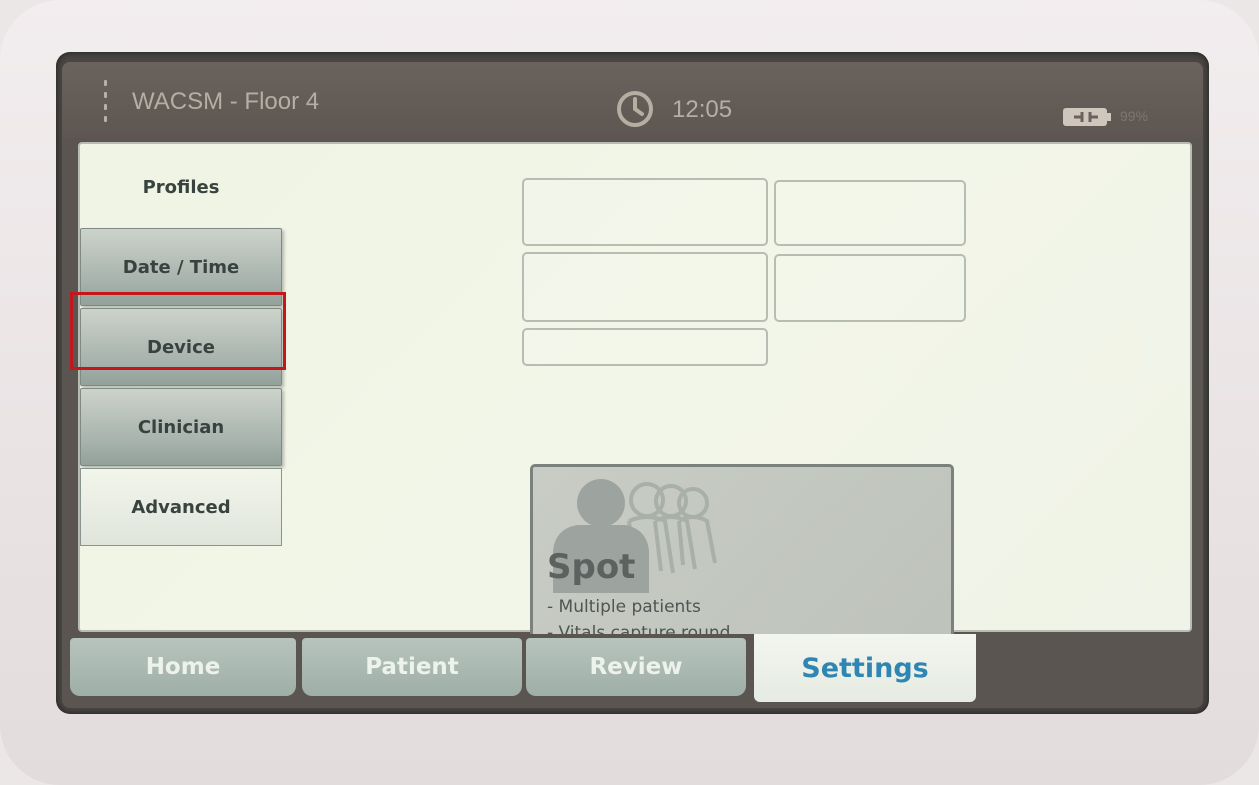 This screenshot has height=785, width=1259. Describe the element at coordinates (635, 109) in the screenshot. I see `clock-icon` at that location.